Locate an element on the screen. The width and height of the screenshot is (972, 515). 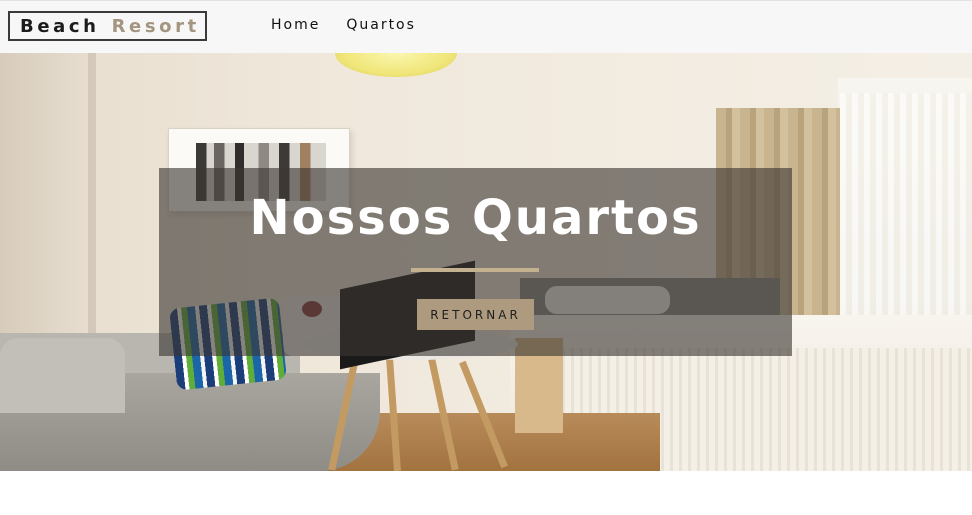
brand-word-2: Resort is located at coordinates (155, 26).